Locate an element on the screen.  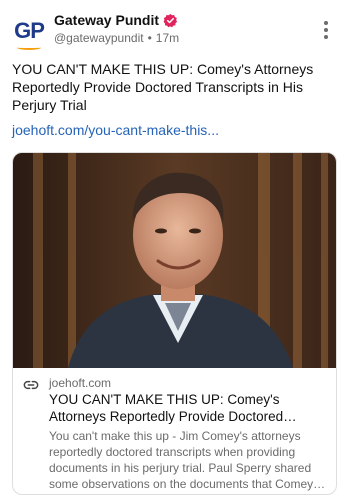
display-name: Gateway Pundit is located at coordinates (106, 20).